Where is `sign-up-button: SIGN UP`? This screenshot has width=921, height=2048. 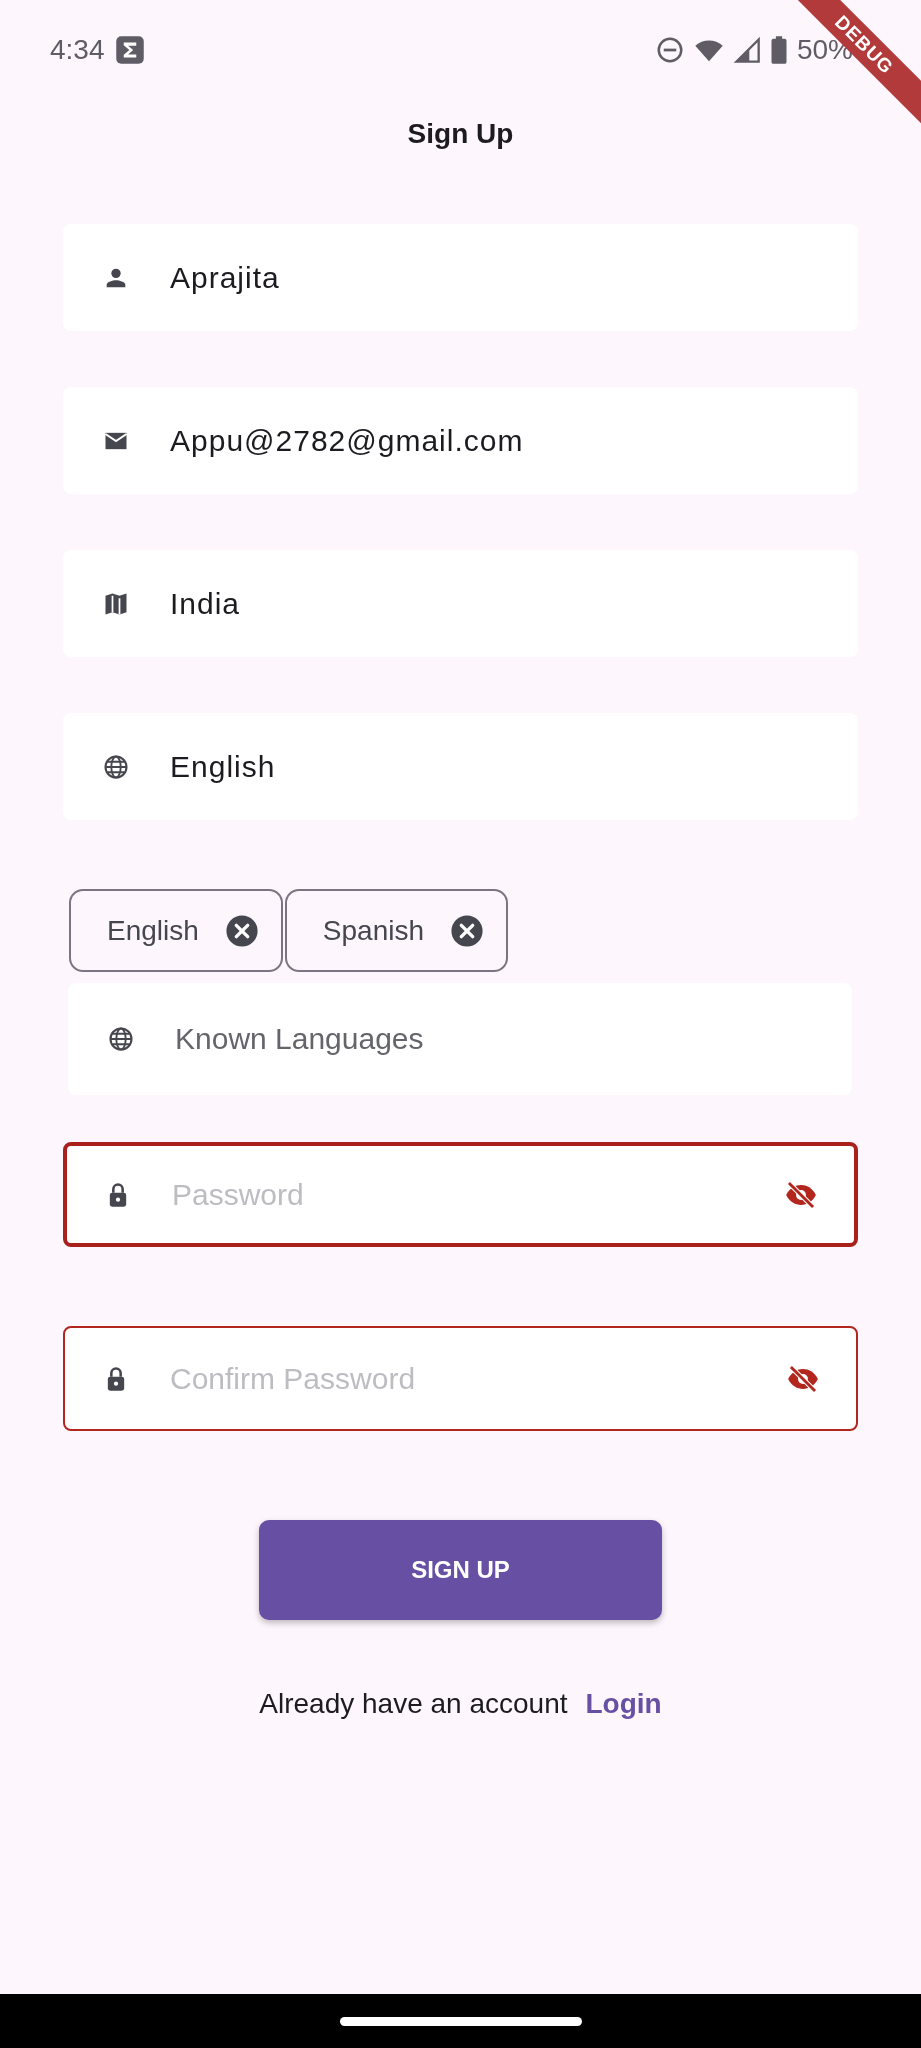
sign-up-button: SIGN UP is located at coordinates (460, 1570).